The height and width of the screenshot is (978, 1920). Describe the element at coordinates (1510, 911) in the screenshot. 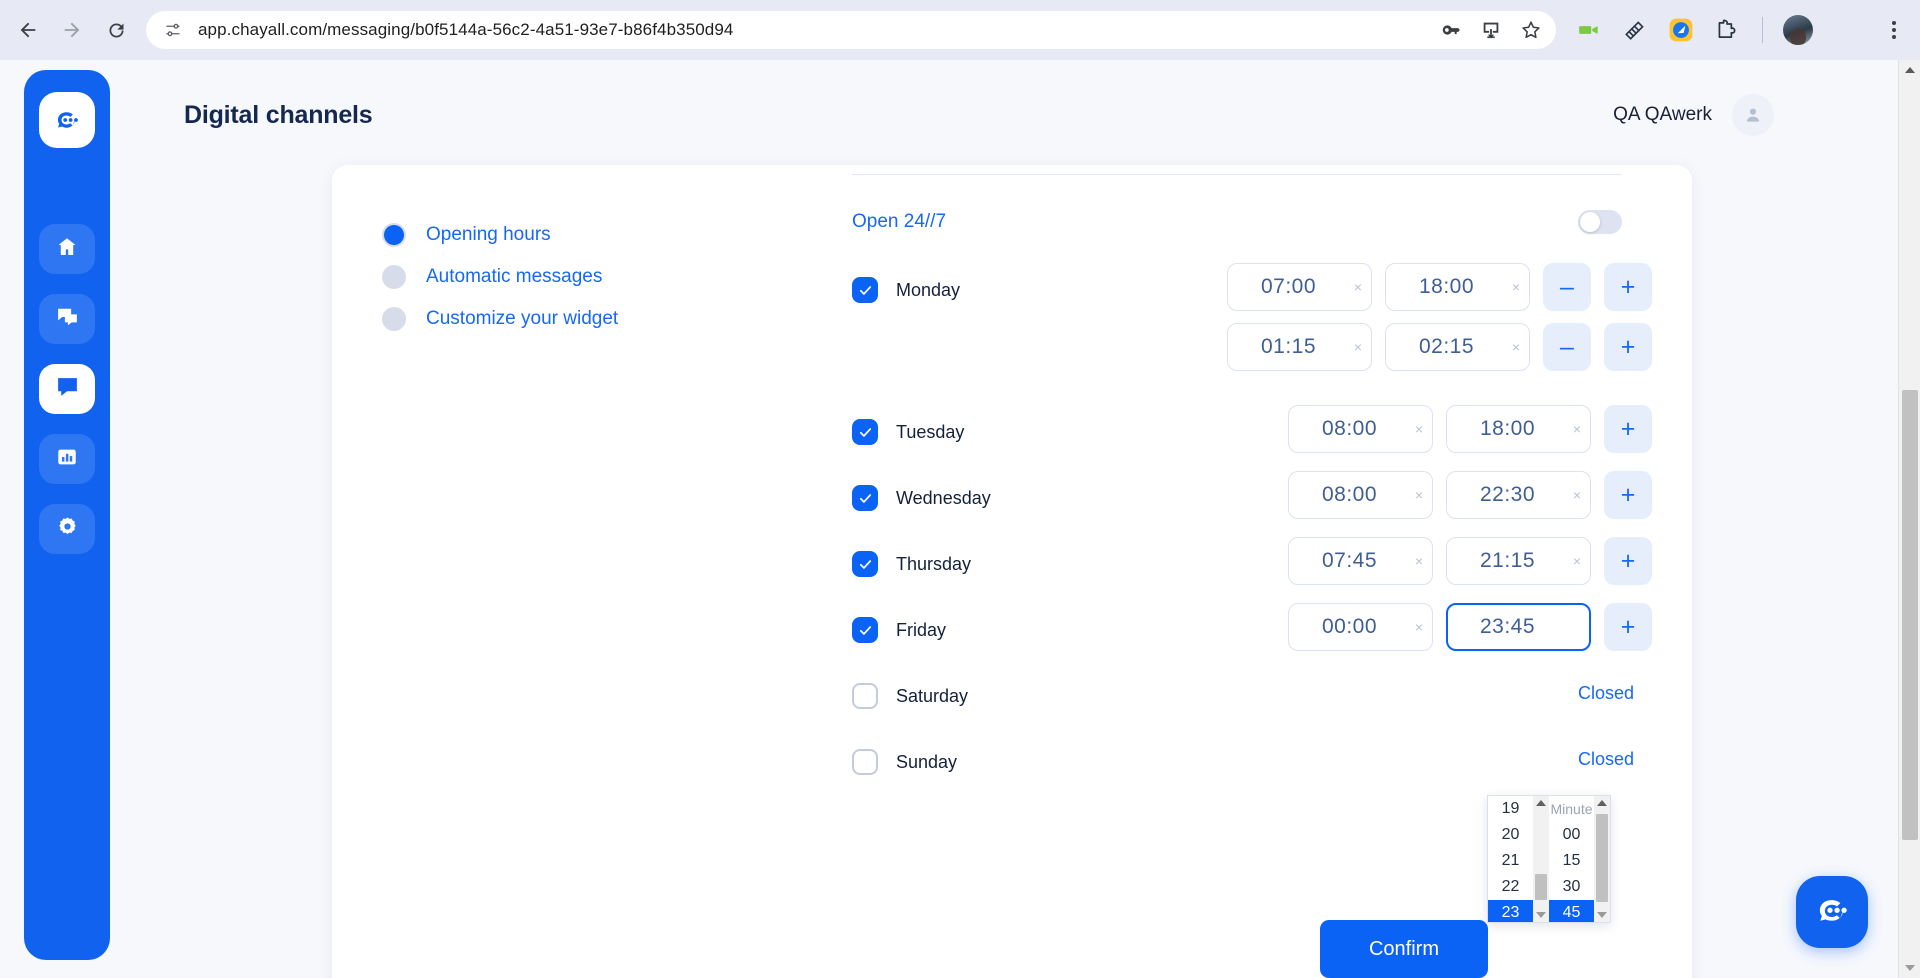

I see `hour-option-selected: 23` at that location.